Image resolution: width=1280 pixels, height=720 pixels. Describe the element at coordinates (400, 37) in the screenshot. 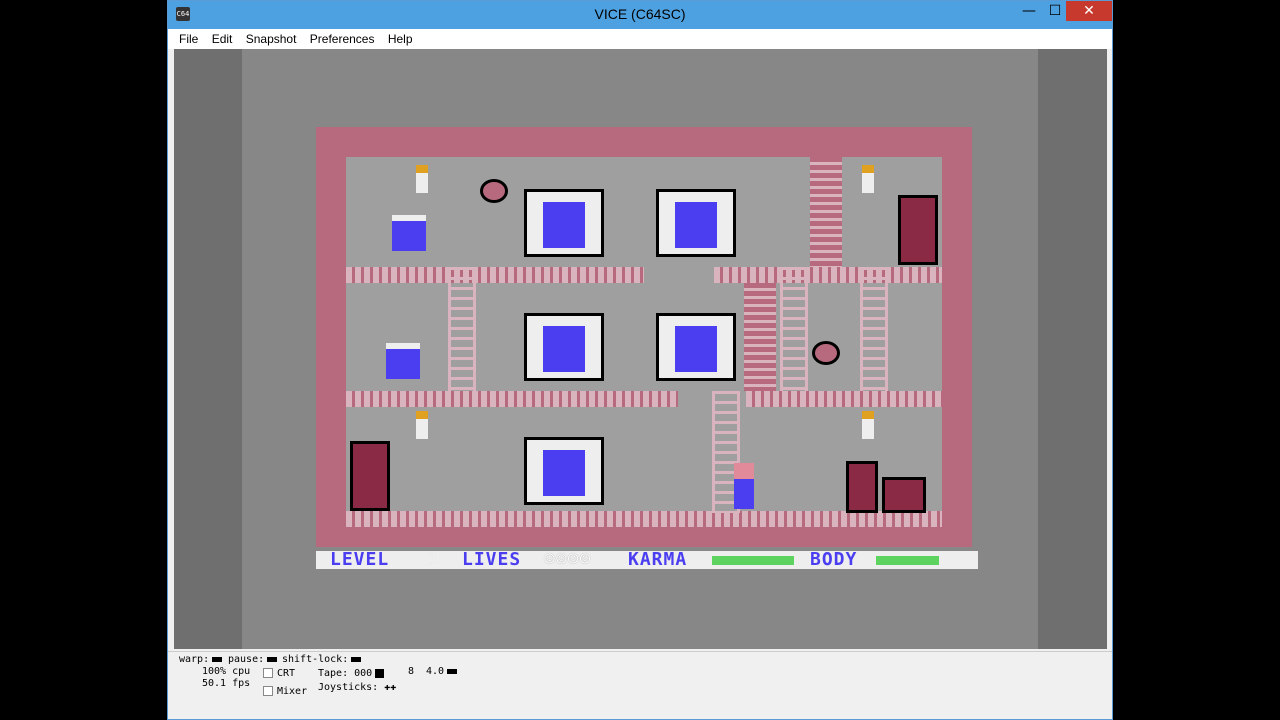

I see `menu-help: Help` at that location.